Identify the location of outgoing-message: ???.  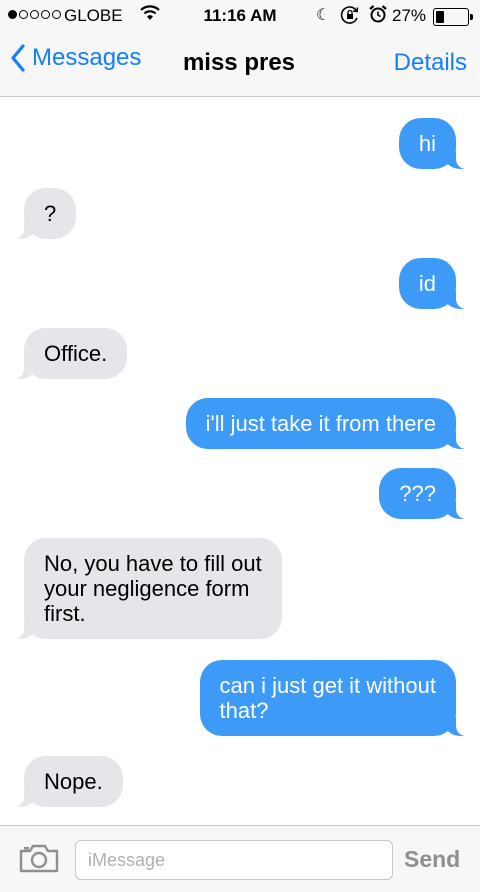
(427, 493).